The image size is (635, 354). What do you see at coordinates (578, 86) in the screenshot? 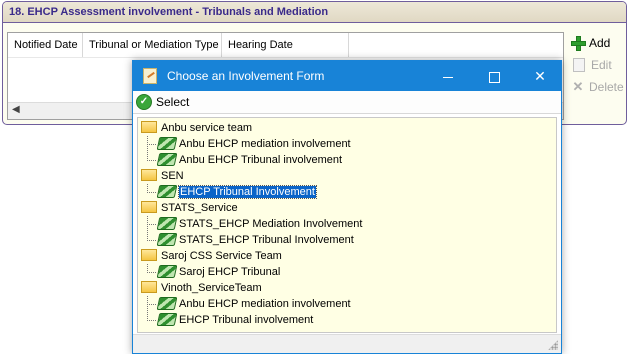
I see `delete-x-icon: ✕` at bounding box center [578, 86].